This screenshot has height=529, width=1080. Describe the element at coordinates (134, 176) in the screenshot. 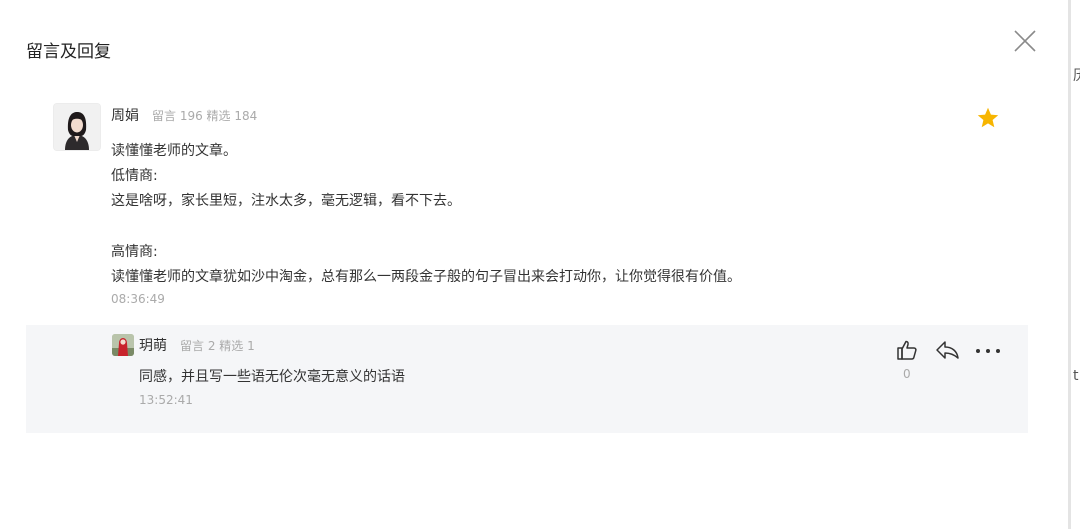

I see `comment-line: 低情商:` at that location.